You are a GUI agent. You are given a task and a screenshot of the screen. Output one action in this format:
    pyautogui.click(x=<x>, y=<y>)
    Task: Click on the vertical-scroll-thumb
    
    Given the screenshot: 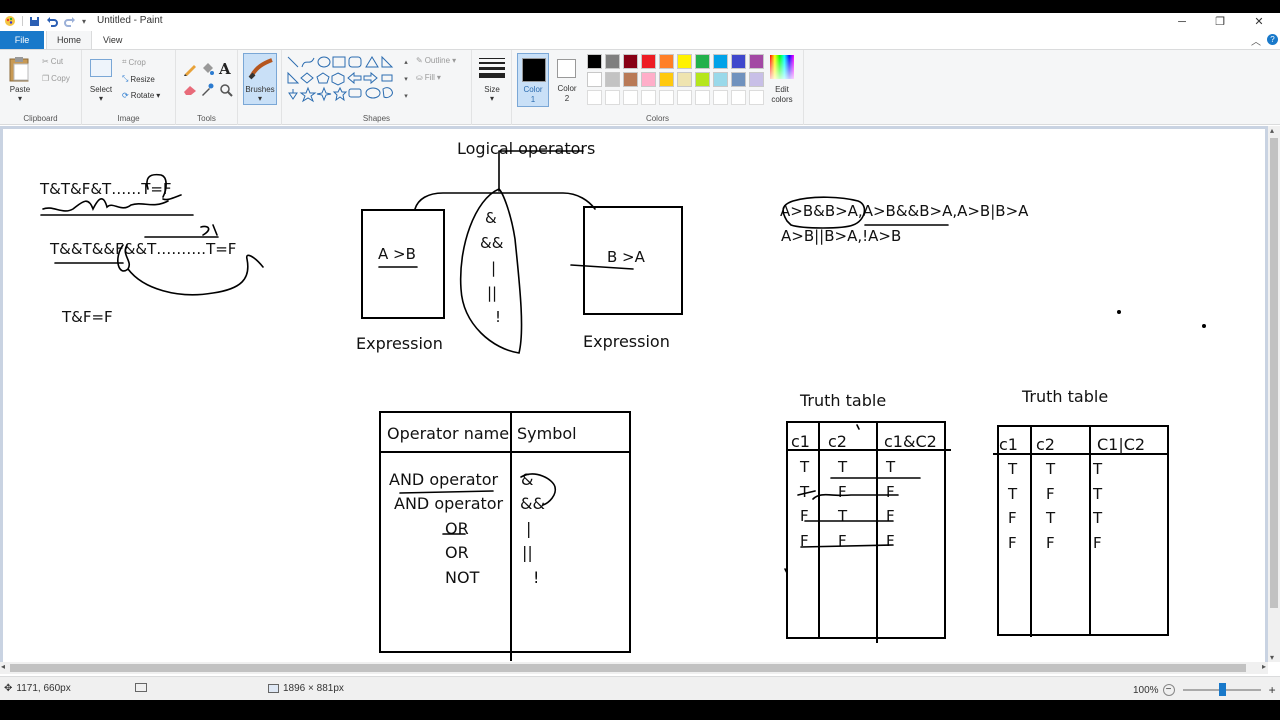 What is the action you would take?
    pyautogui.click(x=1274, y=373)
    